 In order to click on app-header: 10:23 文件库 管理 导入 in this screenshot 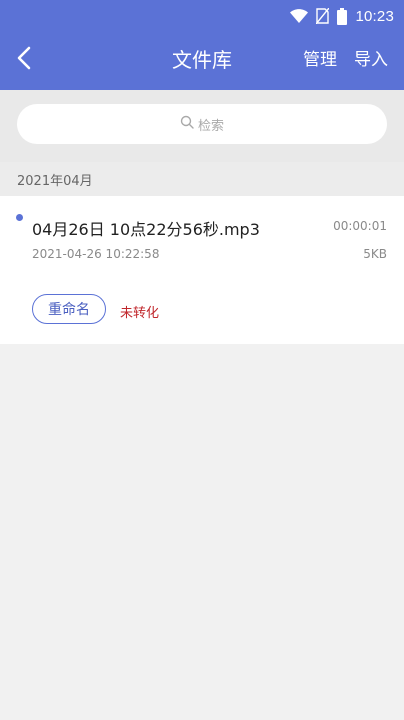, I will do `click(202, 45)`.